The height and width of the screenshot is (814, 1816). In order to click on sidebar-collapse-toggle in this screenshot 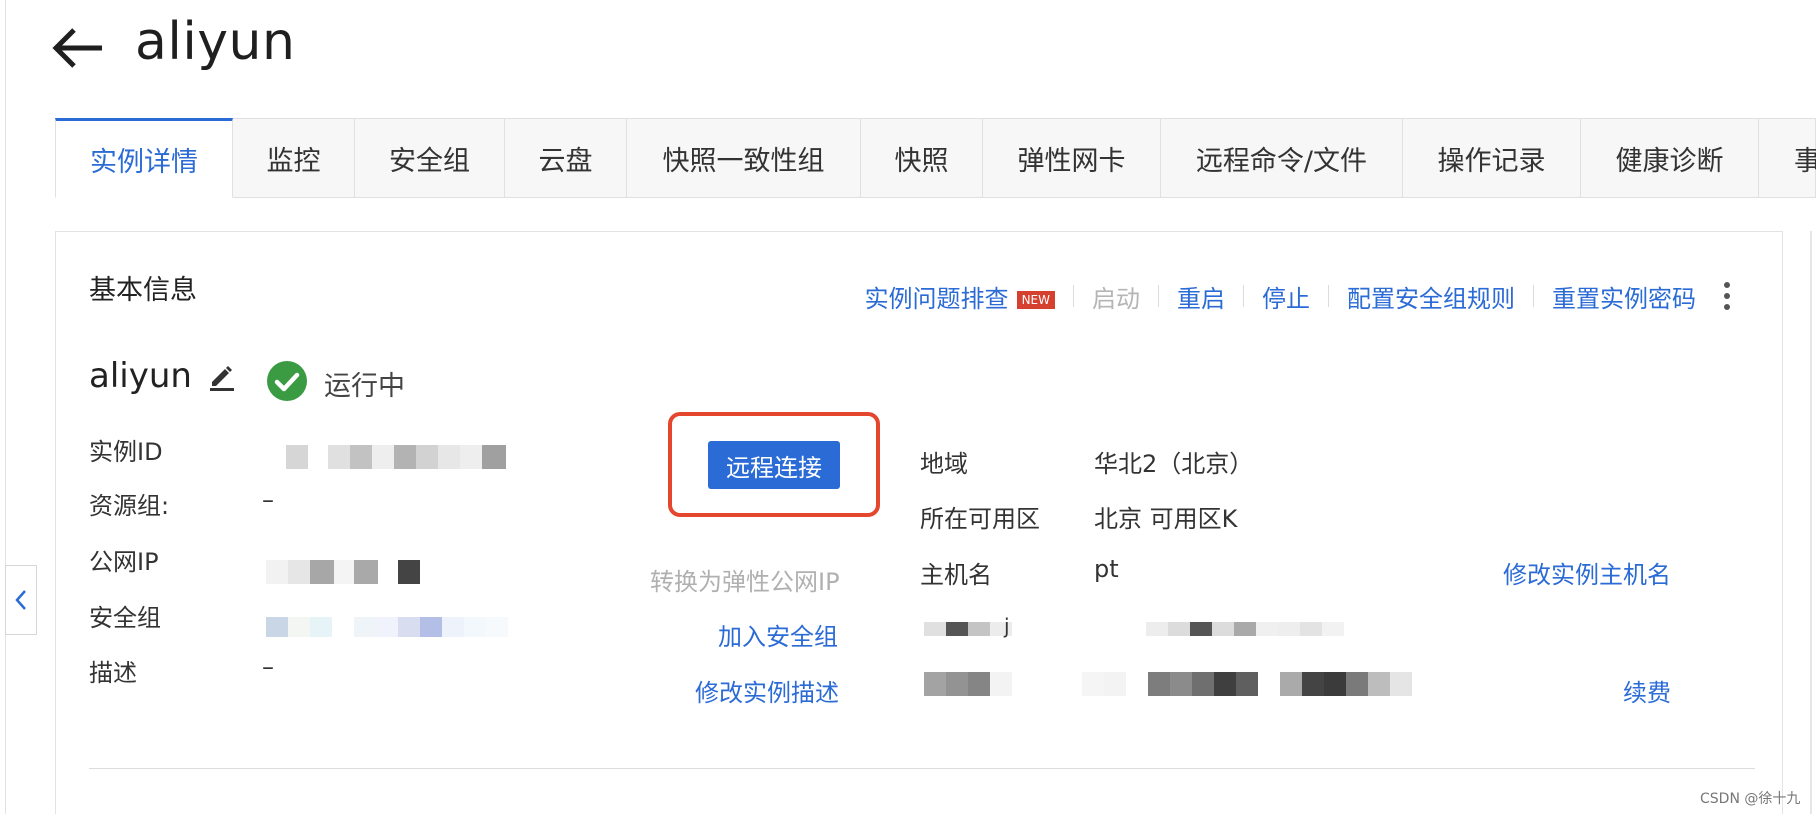, I will do `click(21, 600)`.